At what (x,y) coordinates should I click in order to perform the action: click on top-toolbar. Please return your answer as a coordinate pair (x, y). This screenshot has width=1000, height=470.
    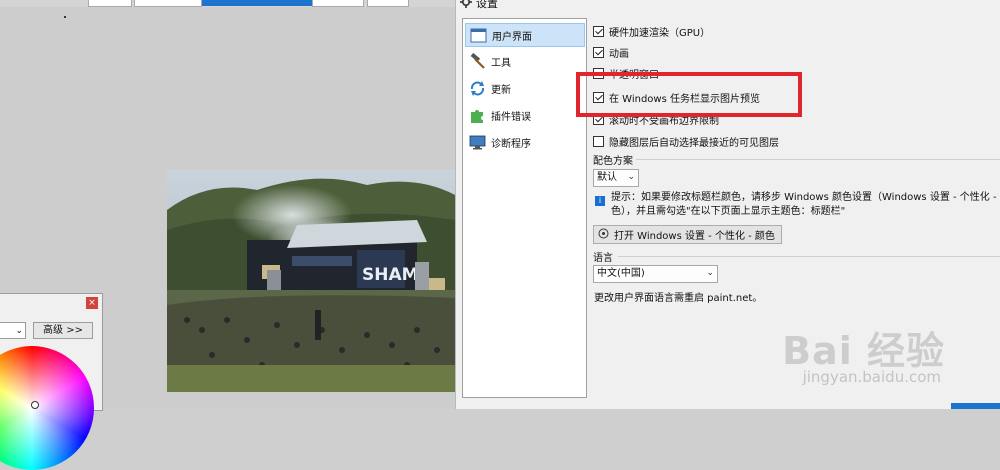
    Looking at the image, I should click on (227, 3).